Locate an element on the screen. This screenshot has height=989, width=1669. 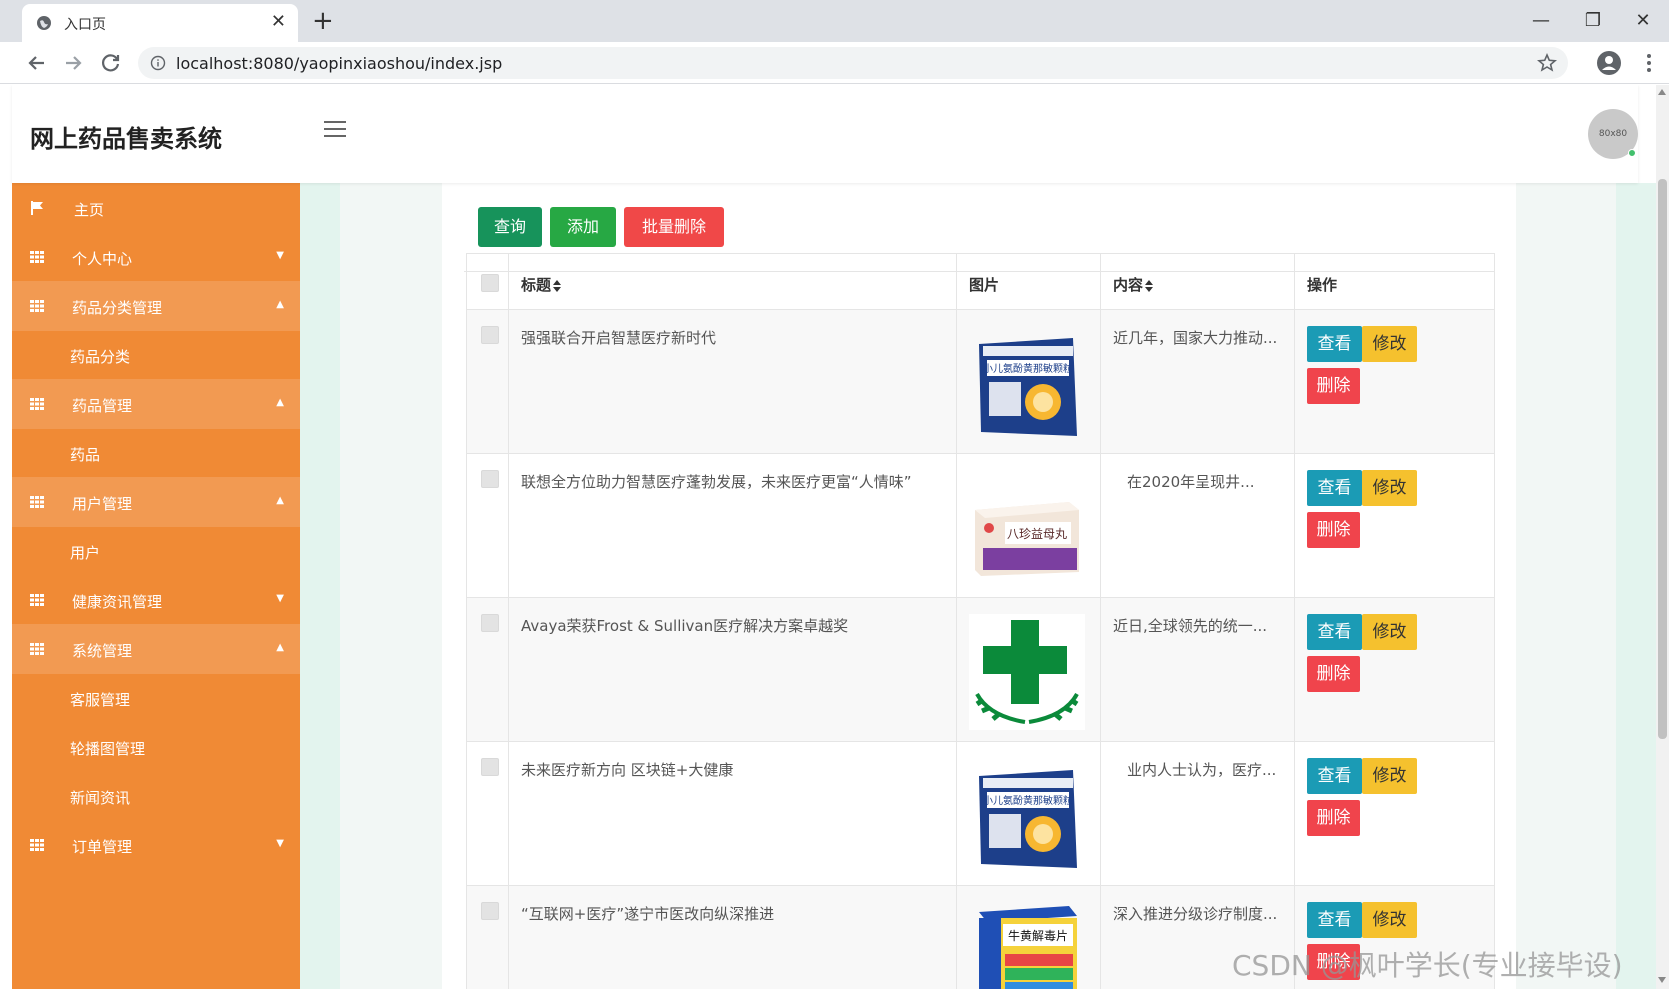
batch-delete-button: 批量删除 is located at coordinates (674, 227).